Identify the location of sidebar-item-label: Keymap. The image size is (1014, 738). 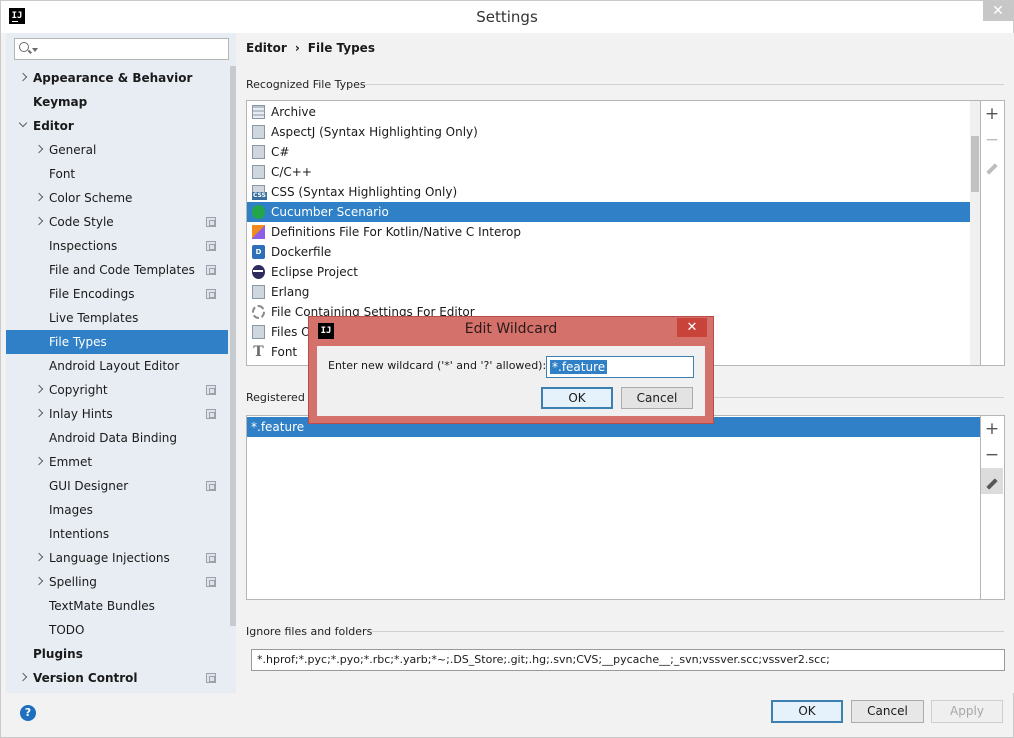
(60, 102).